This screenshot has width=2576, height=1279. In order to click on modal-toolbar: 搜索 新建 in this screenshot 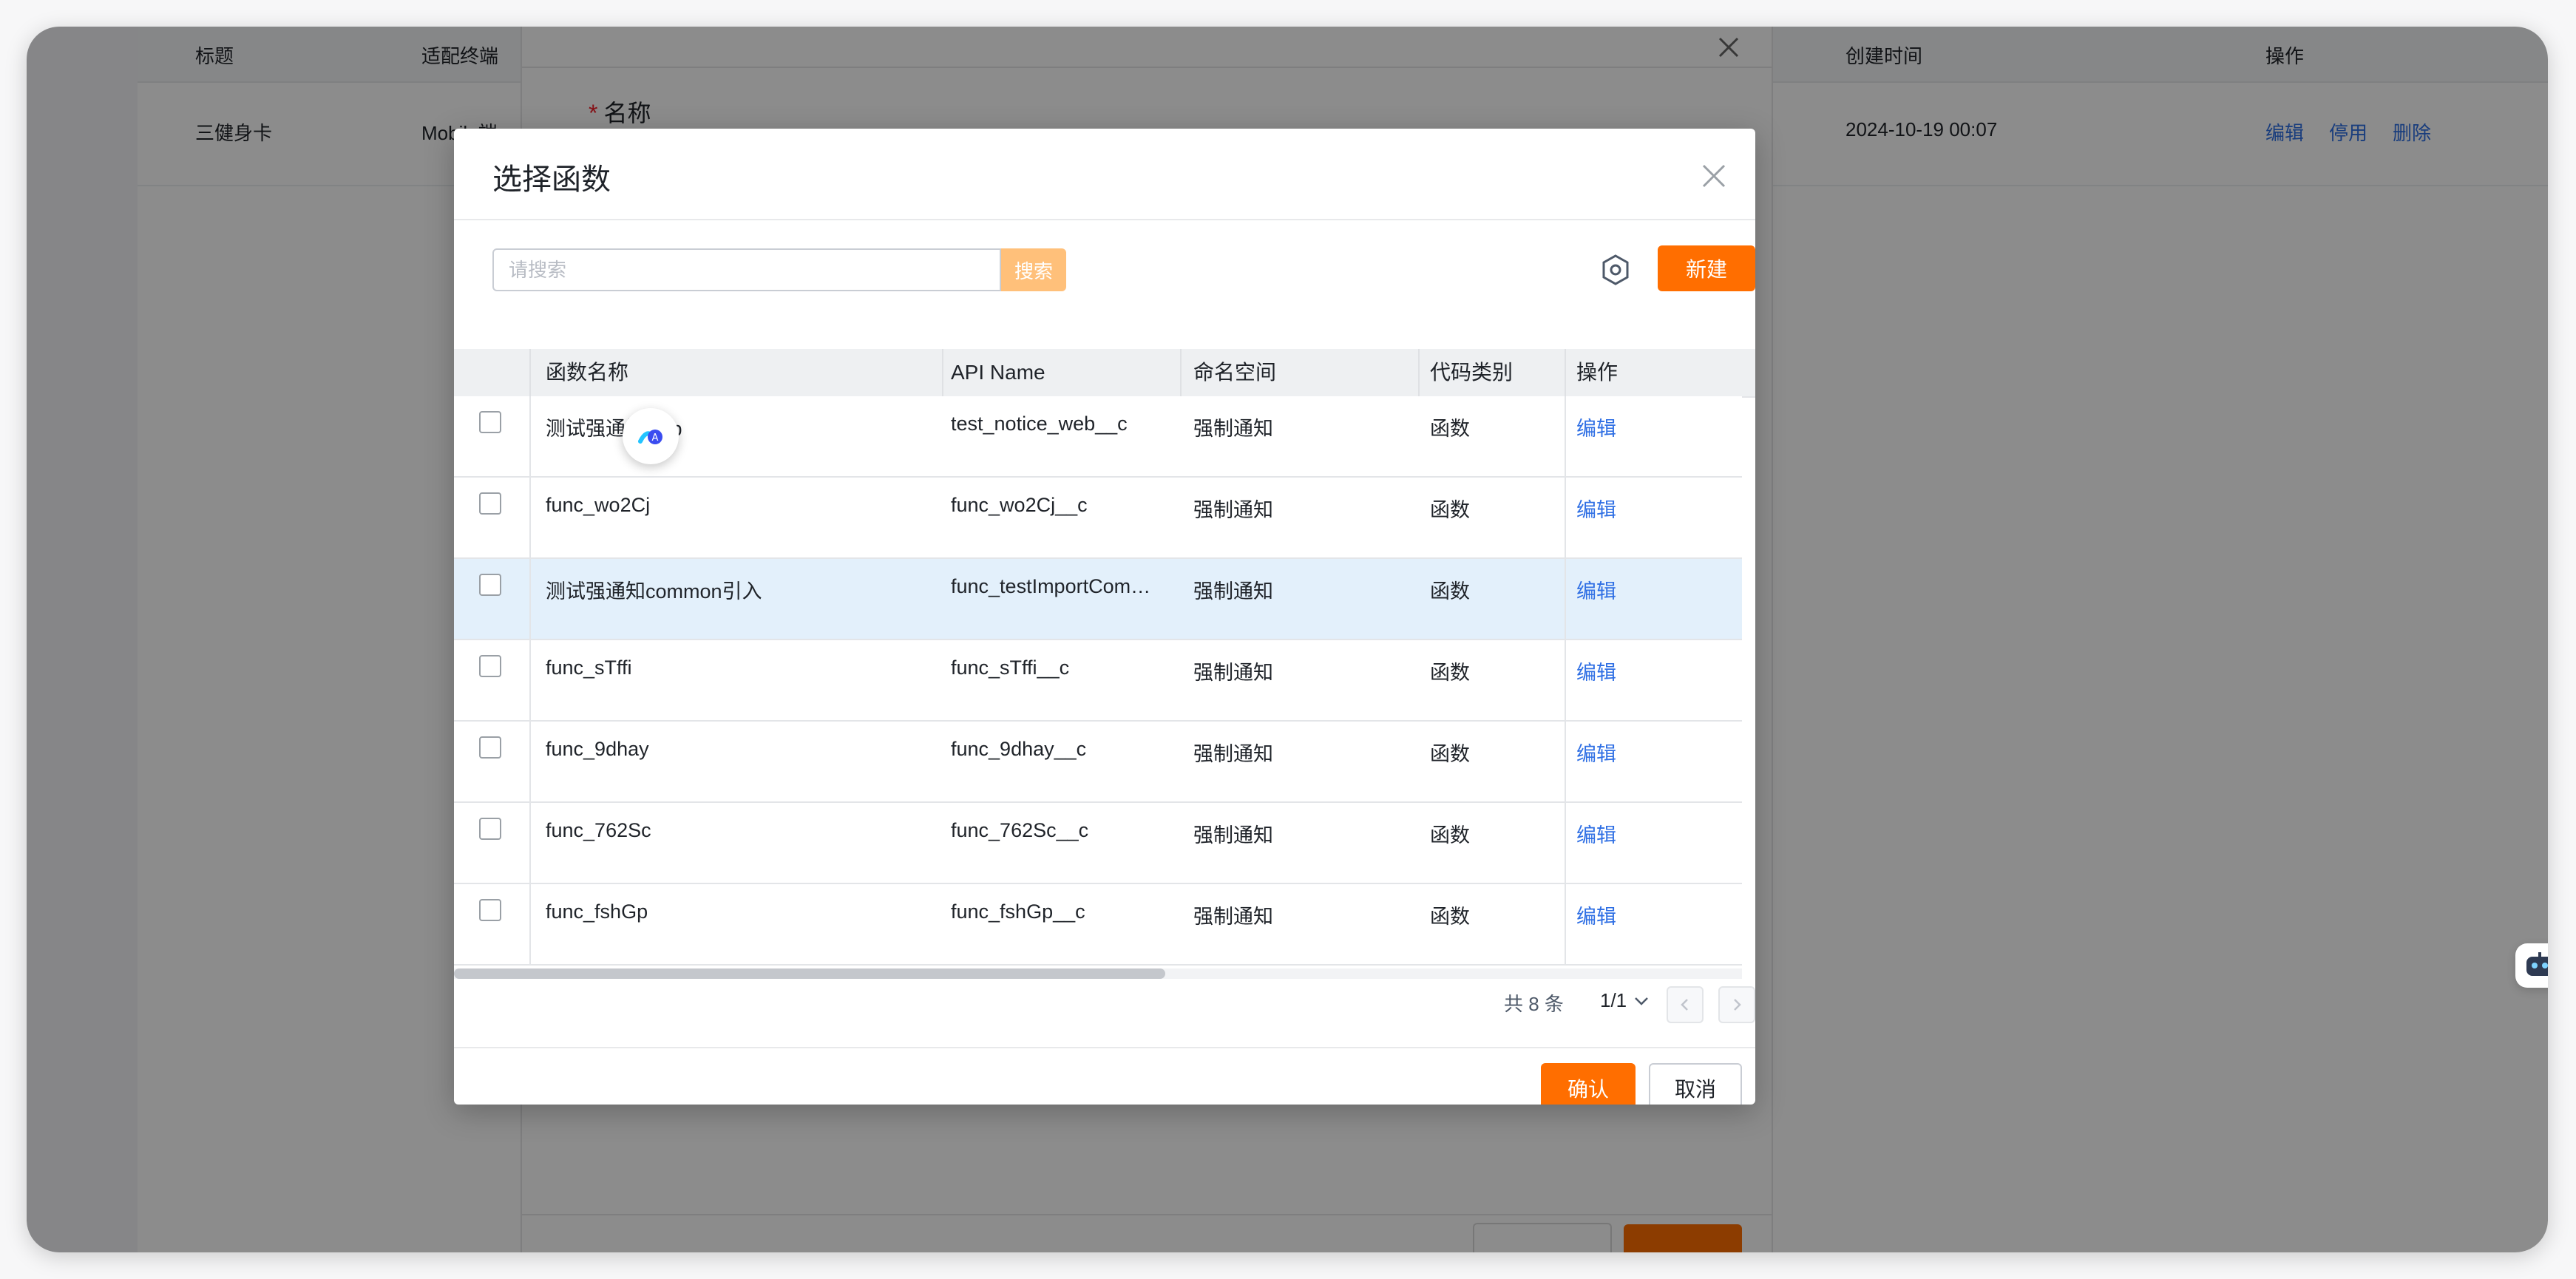, I will do `click(1104, 274)`.